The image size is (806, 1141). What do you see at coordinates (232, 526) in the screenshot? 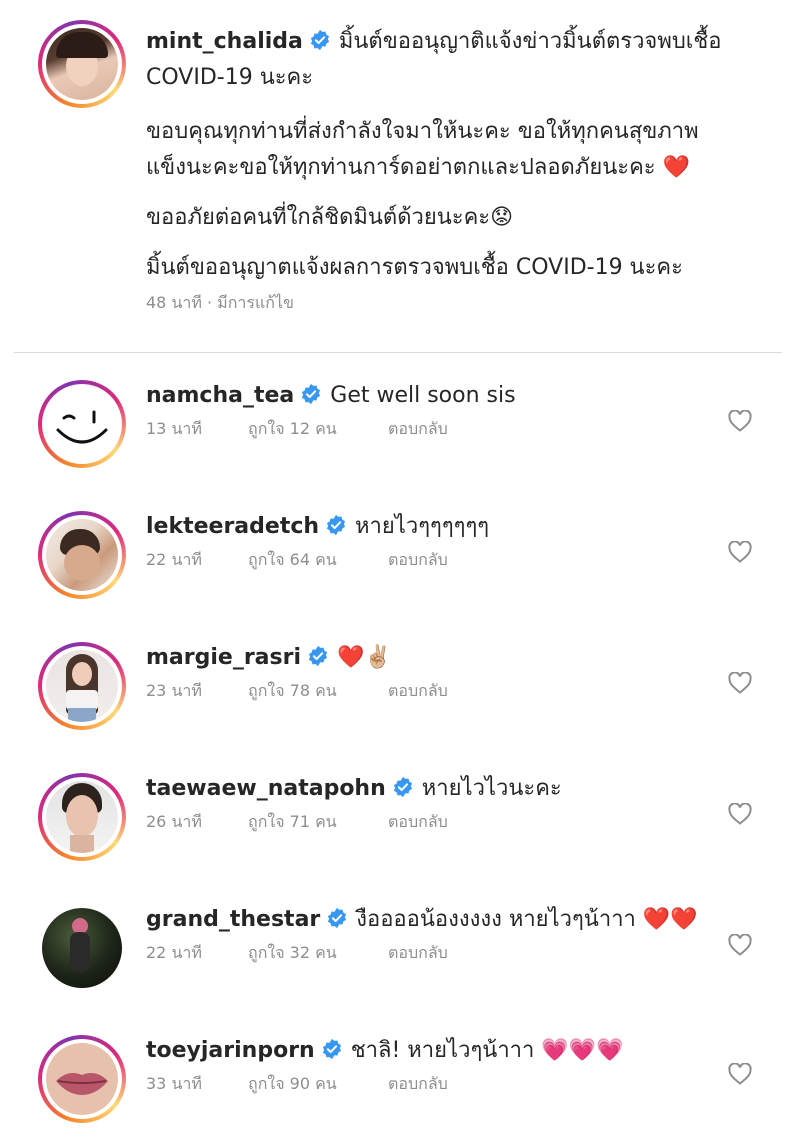
I see `comment-username: lekteeradetch` at bounding box center [232, 526].